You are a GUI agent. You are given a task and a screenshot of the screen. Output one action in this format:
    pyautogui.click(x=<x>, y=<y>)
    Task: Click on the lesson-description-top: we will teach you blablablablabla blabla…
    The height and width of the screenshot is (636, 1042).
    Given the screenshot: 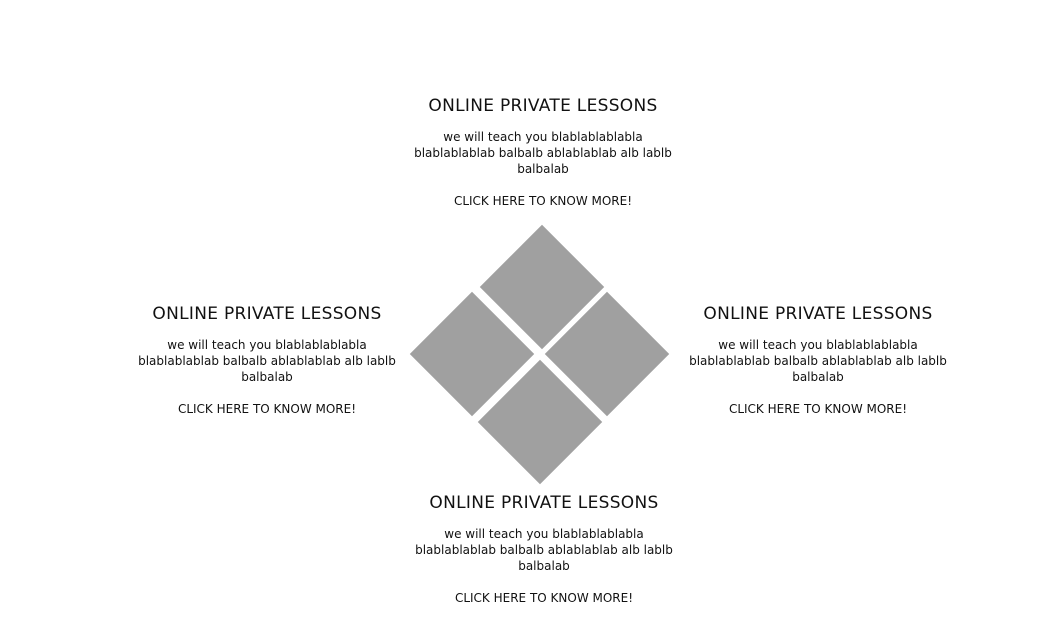 What is the action you would take?
    pyautogui.click(x=543, y=153)
    